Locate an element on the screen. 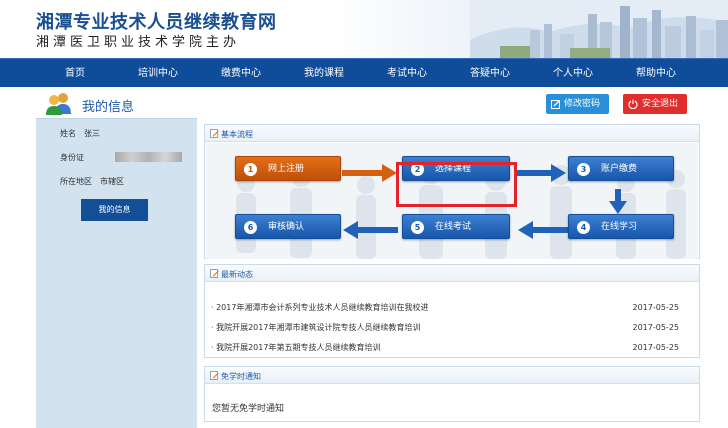  nav-personal-center: 个人中心 is located at coordinates (573, 73).